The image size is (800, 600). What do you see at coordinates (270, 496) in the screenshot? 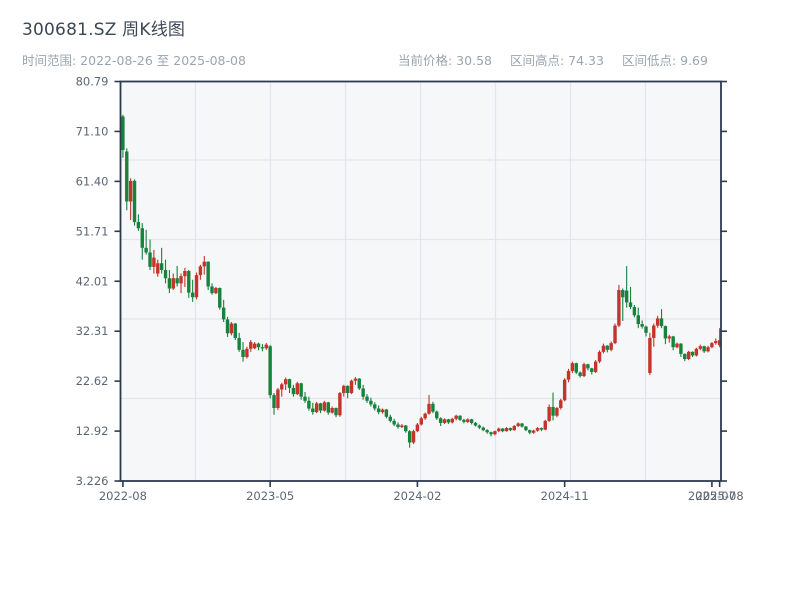
I see `x-tick-label: 2023-05` at bounding box center [270, 496].